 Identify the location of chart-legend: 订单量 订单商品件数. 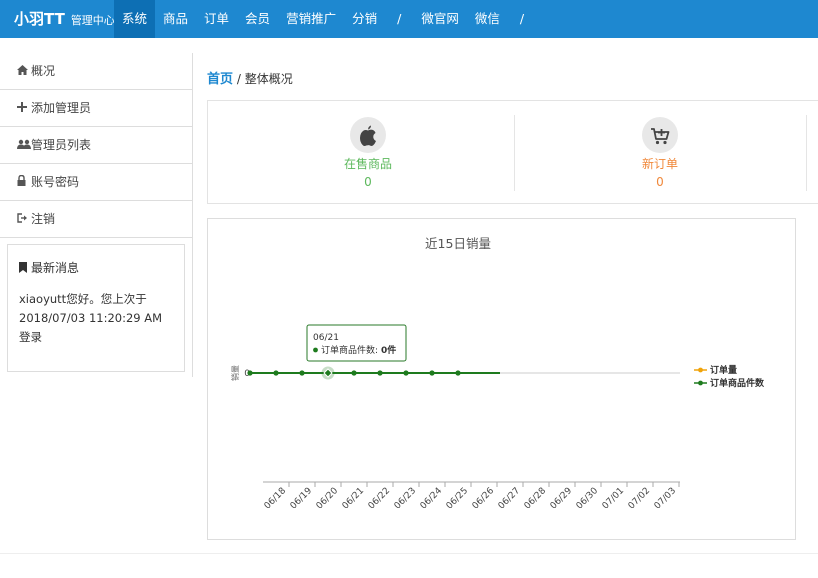
(729, 376).